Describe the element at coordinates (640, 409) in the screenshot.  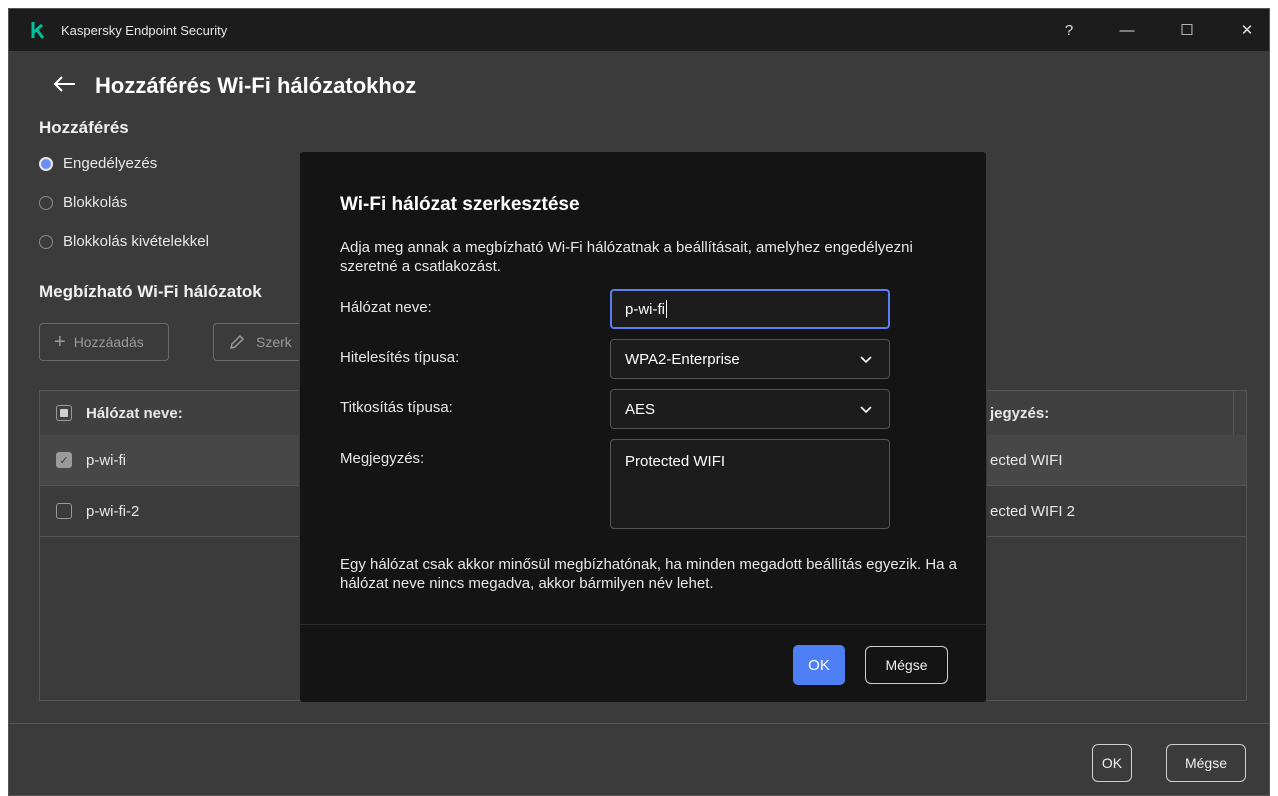
I see `encryption-type-value: AES` at that location.